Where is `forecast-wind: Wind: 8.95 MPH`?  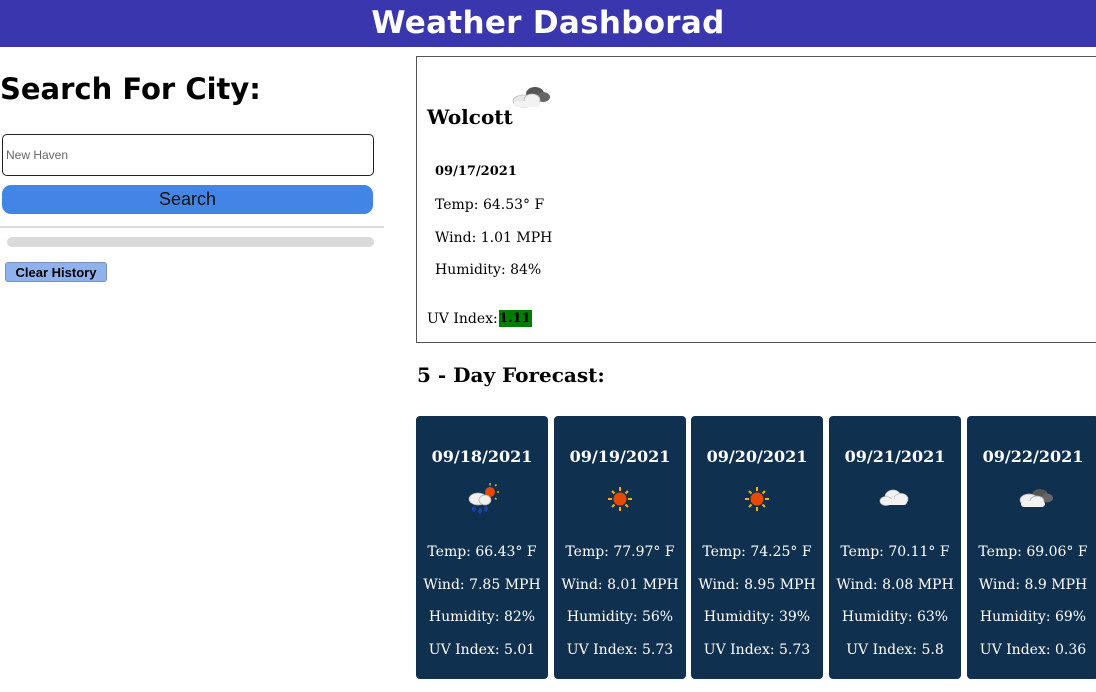
forecast-wind: Wind: 8.95 MPH is located at coordinates (757, 585).